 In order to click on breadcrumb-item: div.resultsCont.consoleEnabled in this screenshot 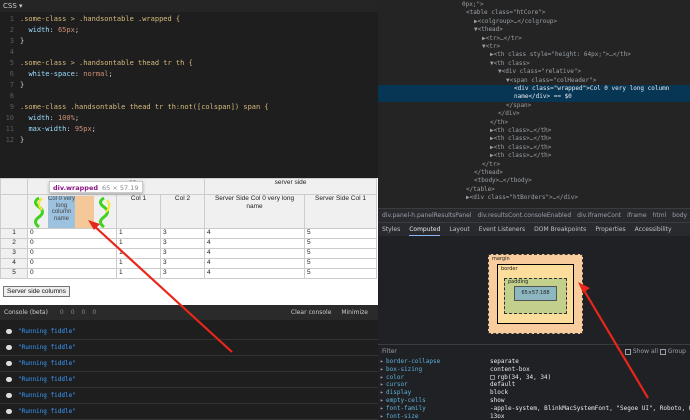, I will do `click(525, 215)`.